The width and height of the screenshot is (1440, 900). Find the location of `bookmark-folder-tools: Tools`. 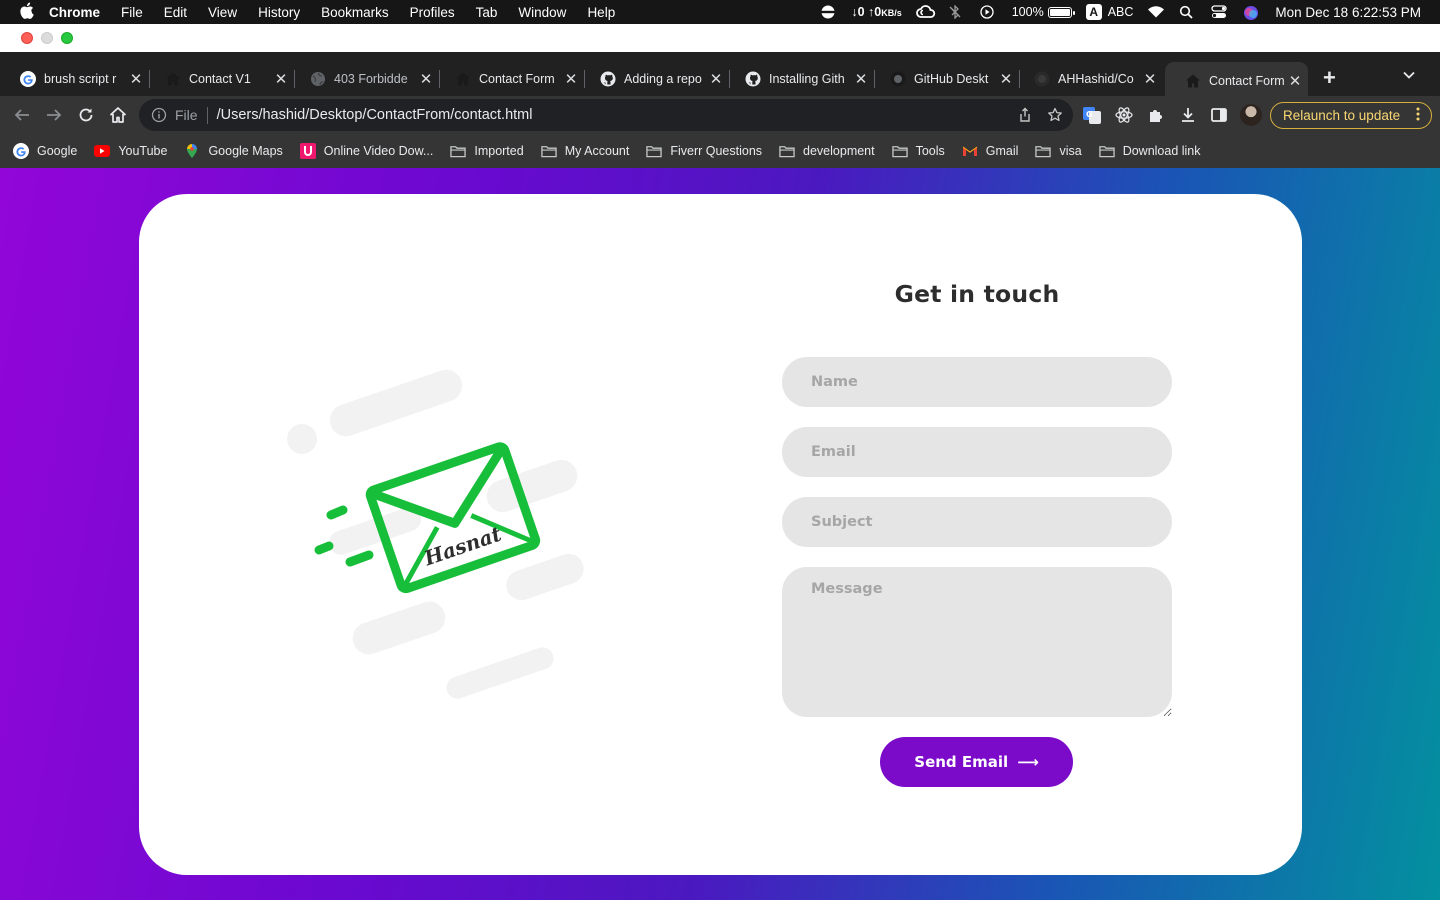

bookmark-folder-tools: Tools is located at coordinates (918, 151).